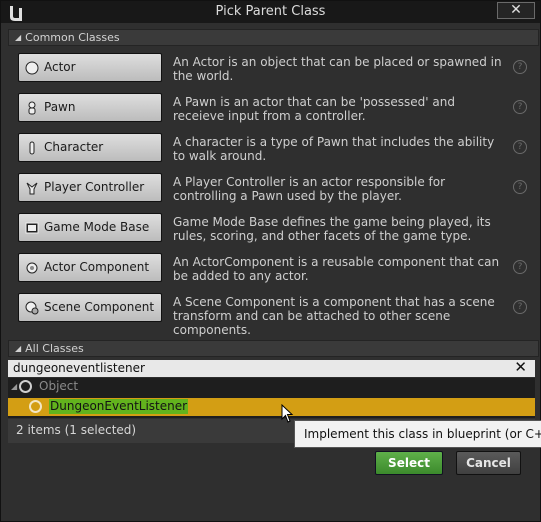 The width and height of the screenshot is (541, 522). Describe the element at coordinates (72, 37) in the screenshot. I see `common-classes-title: Common Classes` at that location.